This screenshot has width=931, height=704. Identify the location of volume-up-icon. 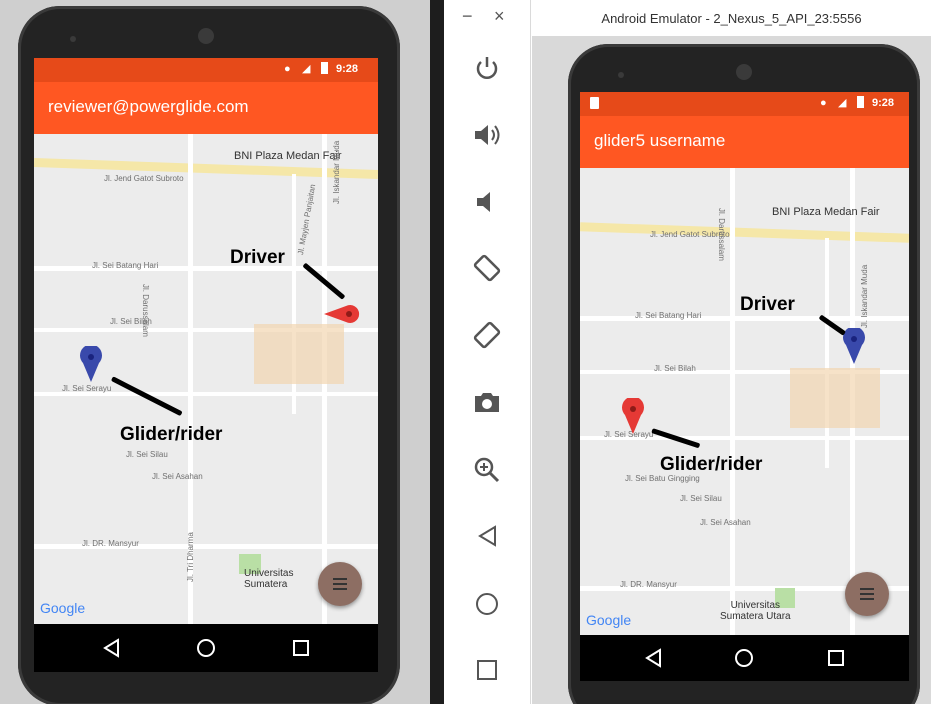
(487, 135).